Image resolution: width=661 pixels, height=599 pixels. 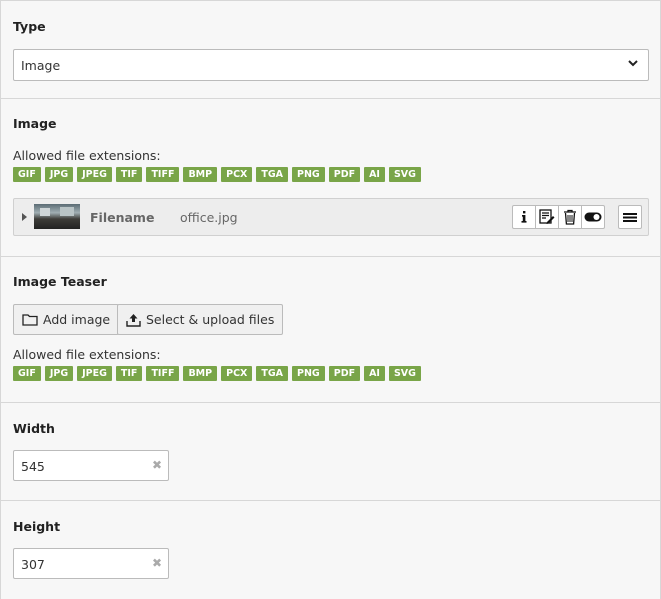 I want to click on drag-handle-button, so click(x=630, y=217).